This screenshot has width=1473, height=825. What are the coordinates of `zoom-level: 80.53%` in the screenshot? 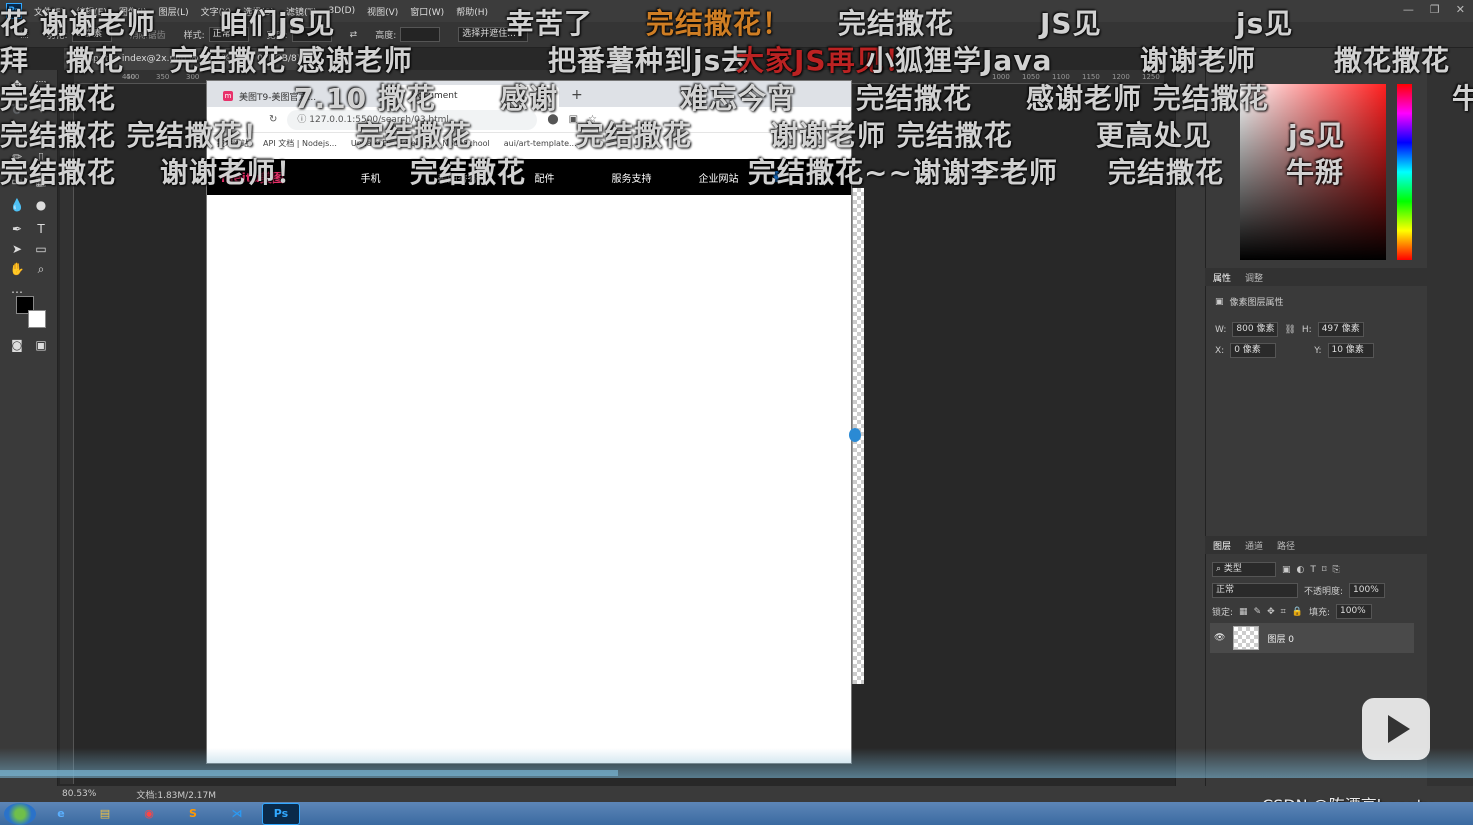 It's located at (79, 794).